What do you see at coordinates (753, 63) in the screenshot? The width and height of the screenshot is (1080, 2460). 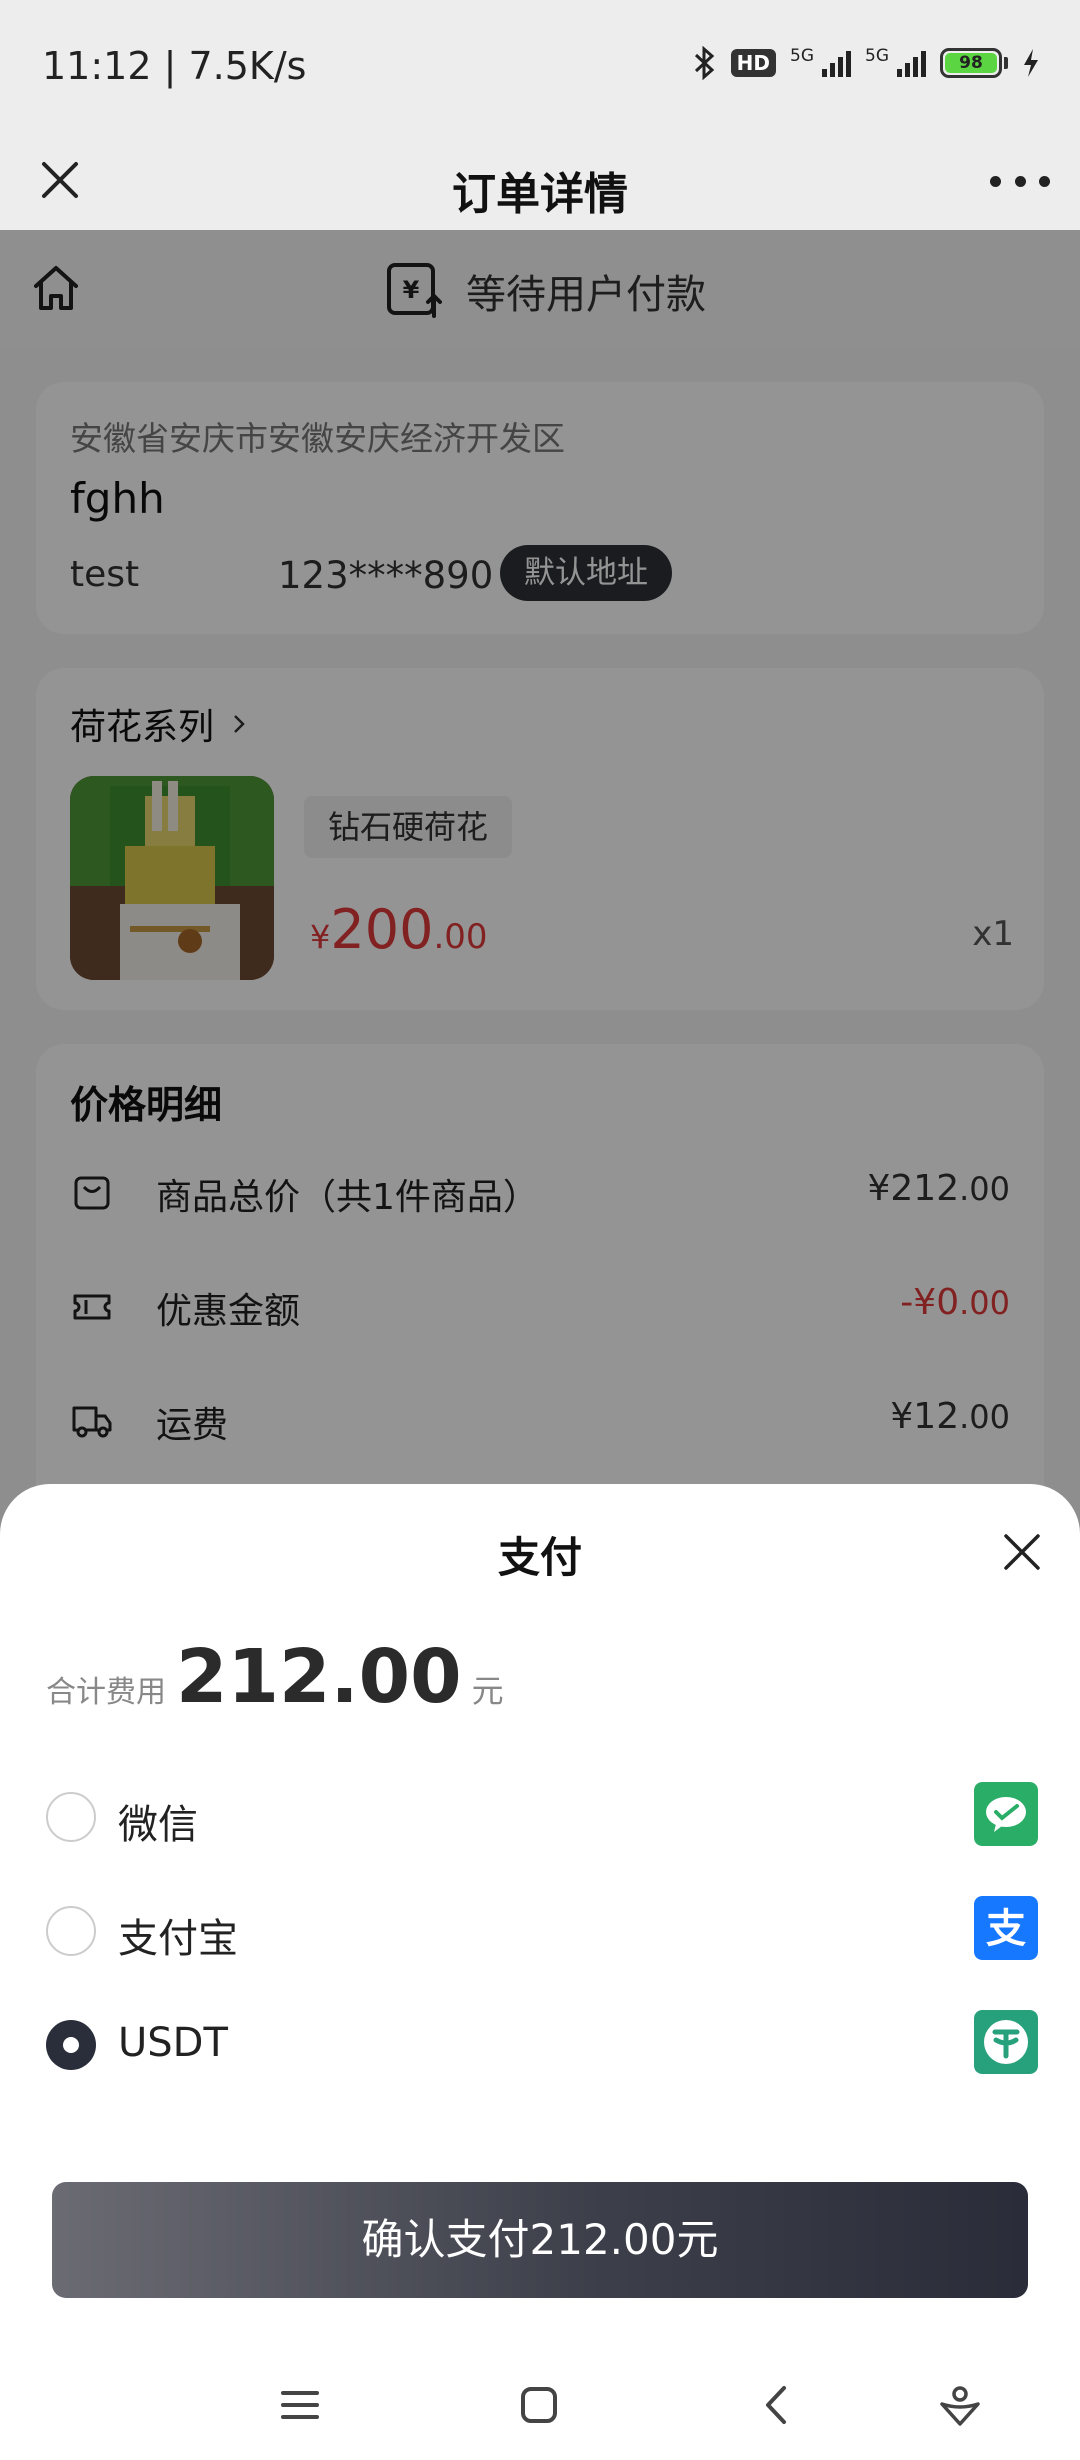 I see `hd-voice-badge: HD` at bounding box center [753, 63].